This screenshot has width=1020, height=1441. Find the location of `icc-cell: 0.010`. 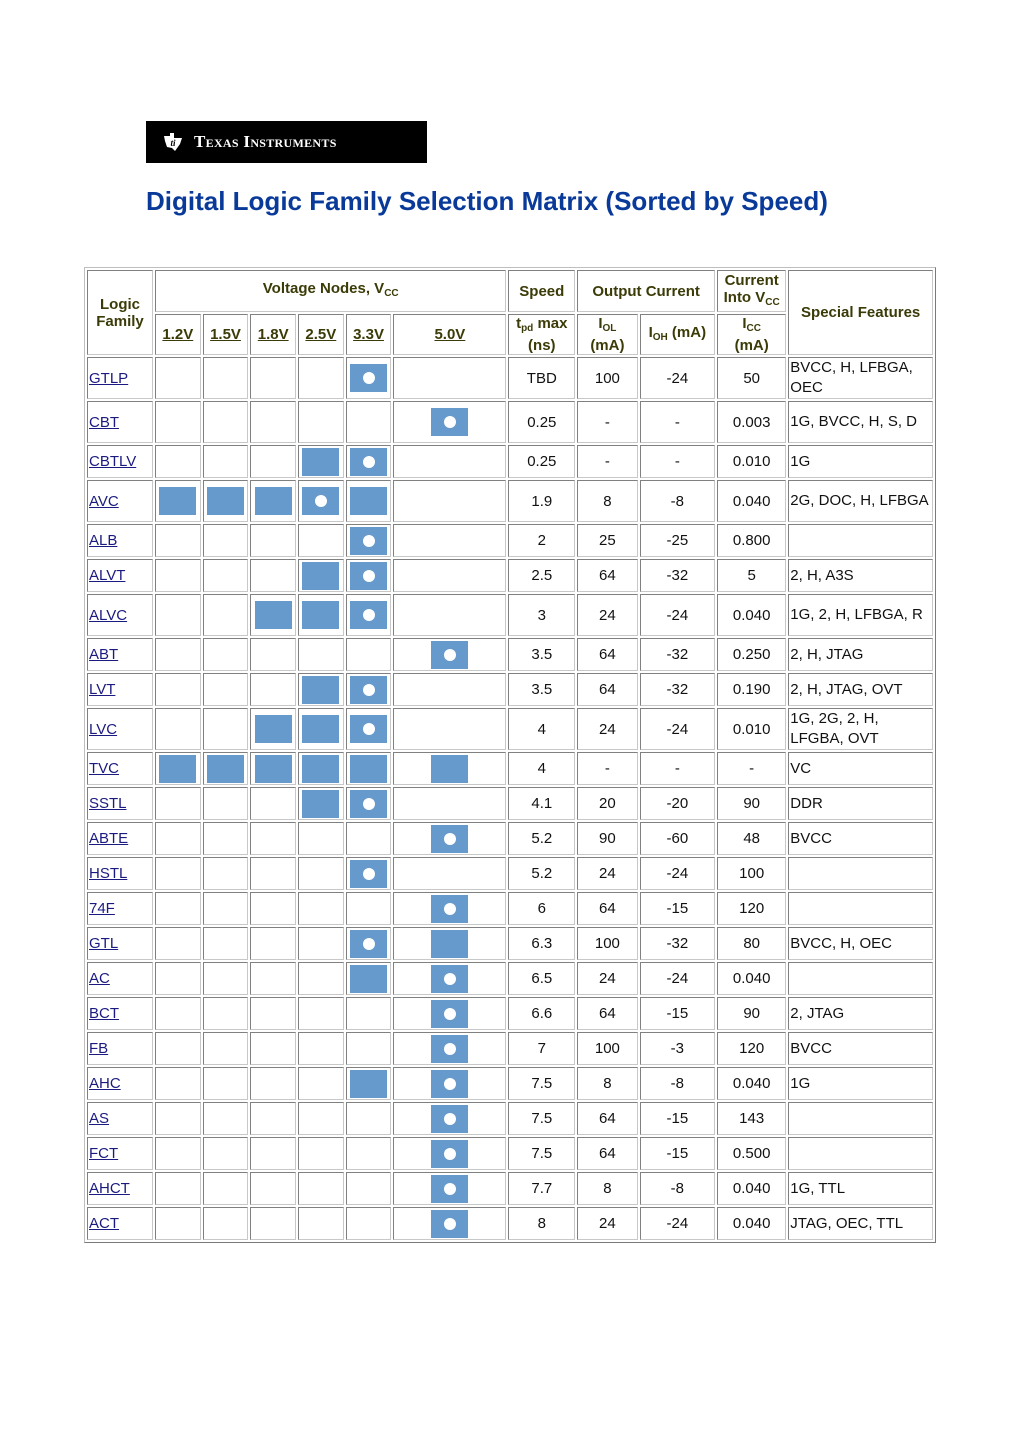

icc-cell: 0.010 is located at coordinates (752, 729).